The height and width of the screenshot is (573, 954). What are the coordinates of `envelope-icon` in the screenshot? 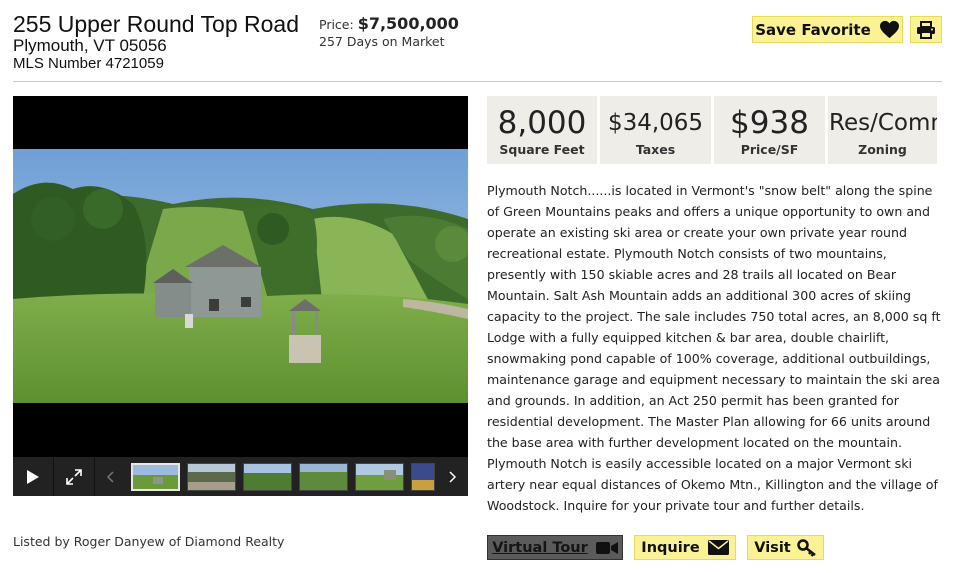 It's located at (718, 547).